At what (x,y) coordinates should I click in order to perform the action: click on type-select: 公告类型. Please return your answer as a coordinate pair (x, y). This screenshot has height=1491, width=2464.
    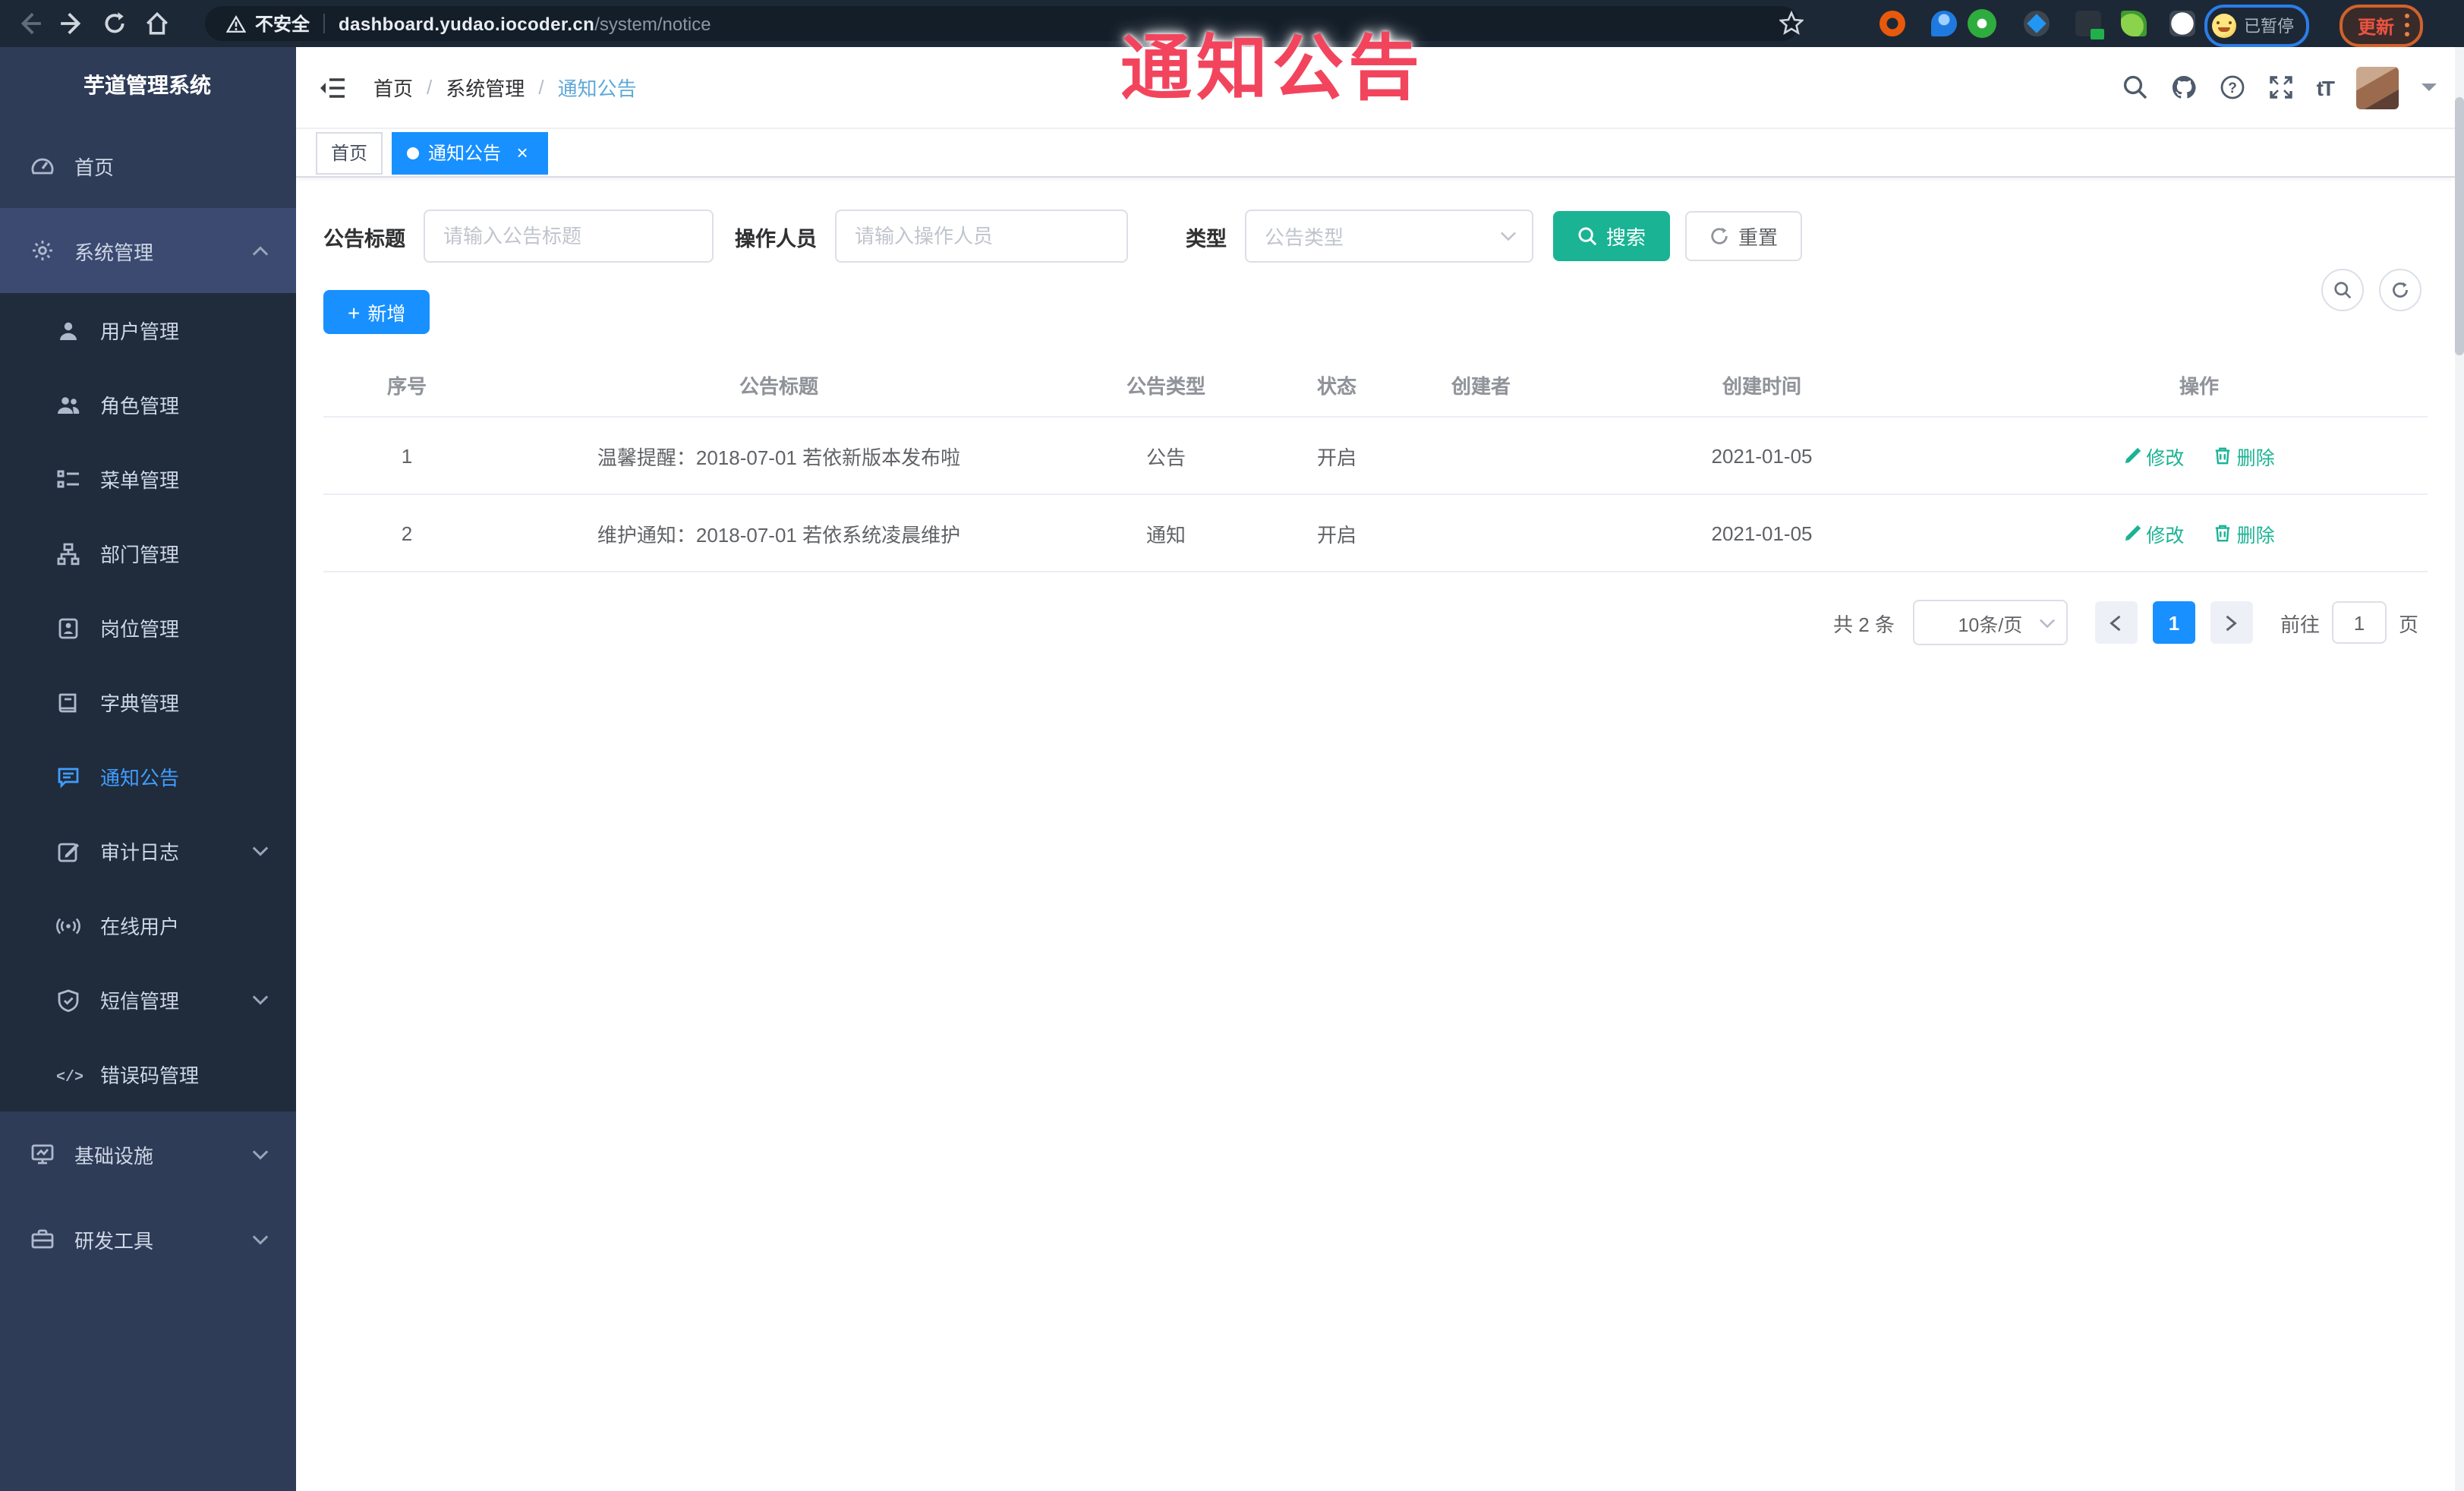
    Looking at the image, I should click on (1389, 237).